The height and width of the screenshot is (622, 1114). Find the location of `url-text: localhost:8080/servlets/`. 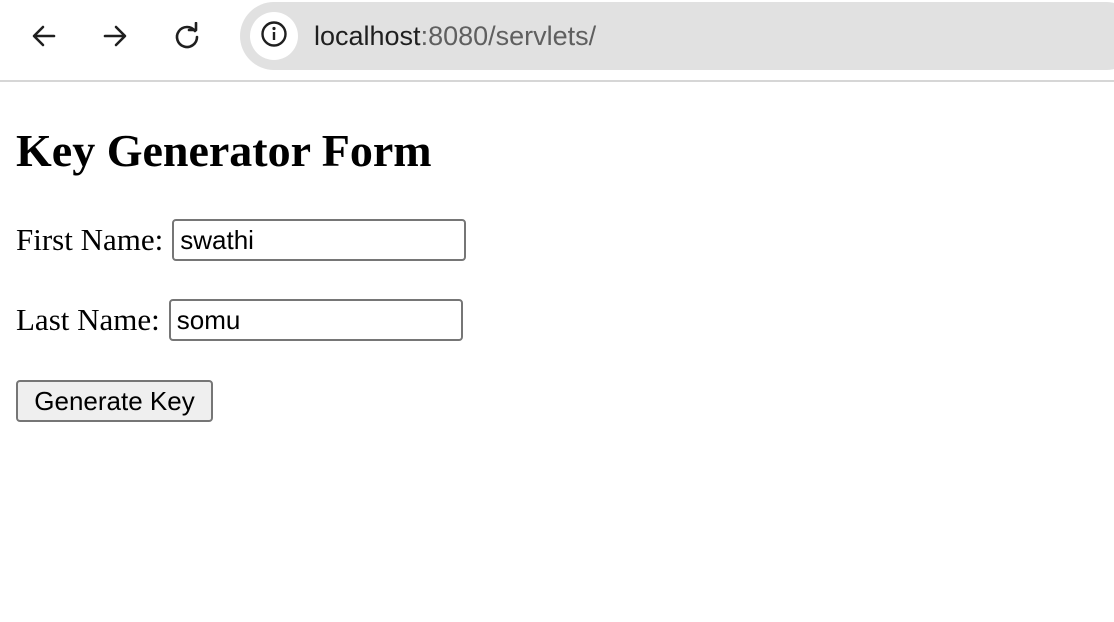

url-text: localhost:8080/servlets/ is located at coordinates (455, 36).